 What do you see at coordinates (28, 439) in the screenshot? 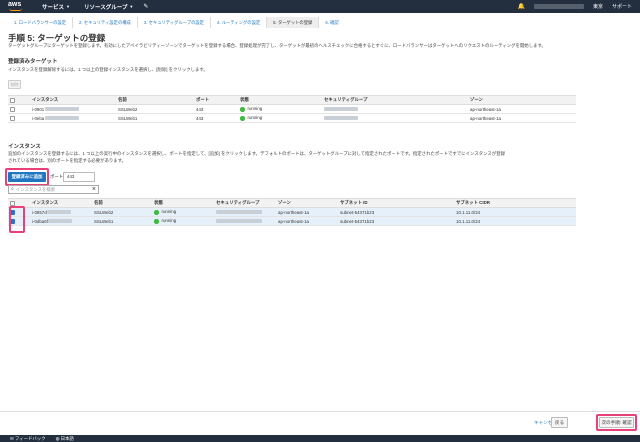
I see `feedback-link: ✉ フィードバック` at bounding box center [28, 439].